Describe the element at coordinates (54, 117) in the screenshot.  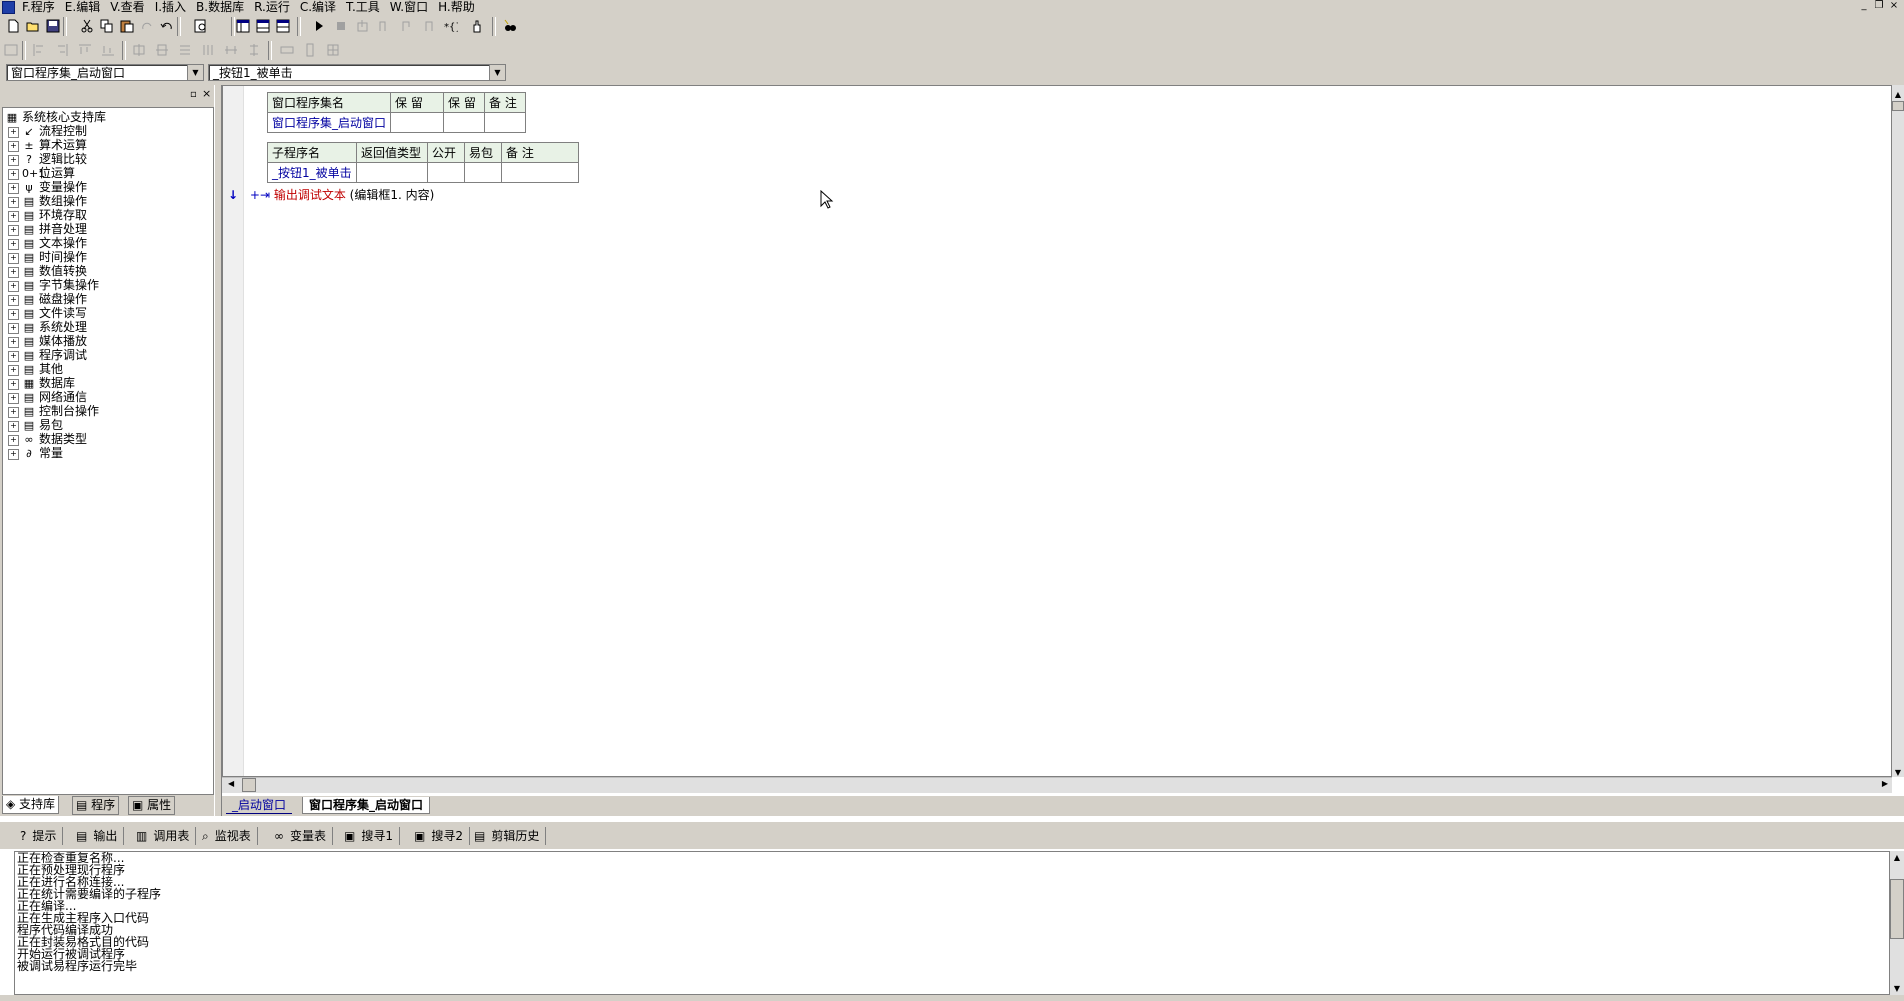
I see `tree-root: ▦ 系统核心支持库` at that location.